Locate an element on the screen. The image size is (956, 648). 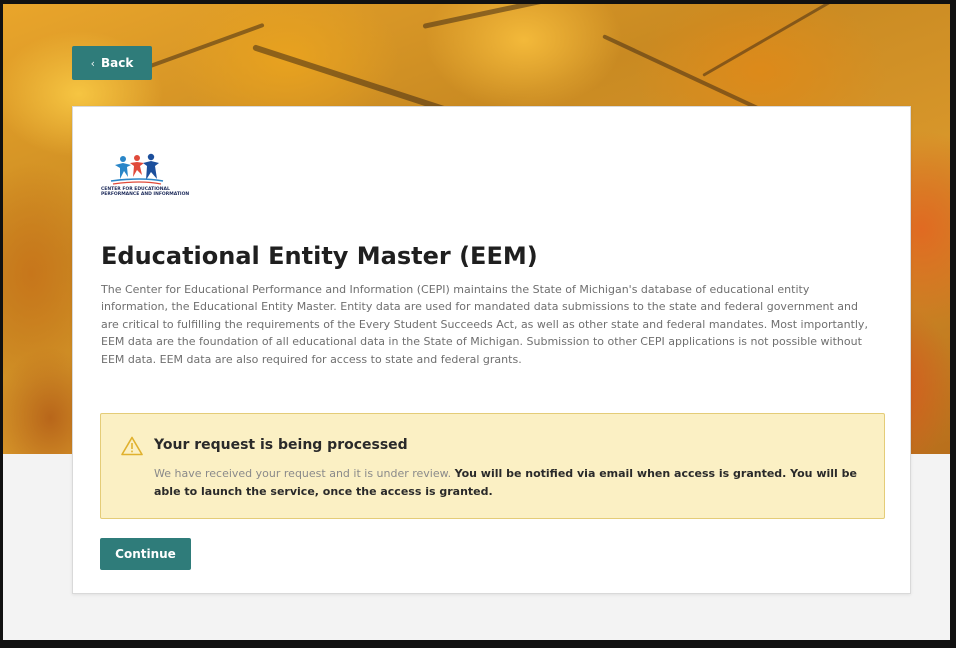
back-button-label: Back is located at coordinates (117, 63).